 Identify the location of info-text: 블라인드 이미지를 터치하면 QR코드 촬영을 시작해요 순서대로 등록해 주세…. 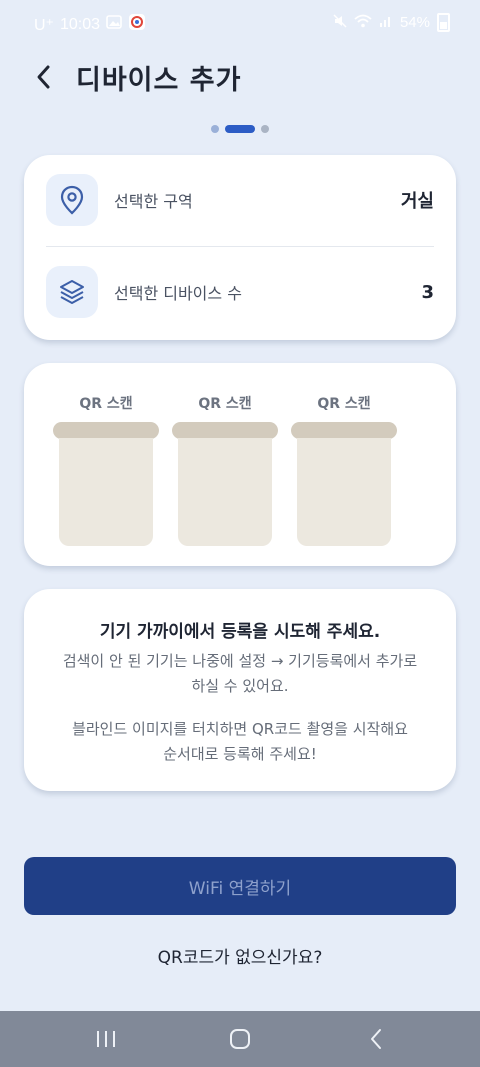
(240, 742).